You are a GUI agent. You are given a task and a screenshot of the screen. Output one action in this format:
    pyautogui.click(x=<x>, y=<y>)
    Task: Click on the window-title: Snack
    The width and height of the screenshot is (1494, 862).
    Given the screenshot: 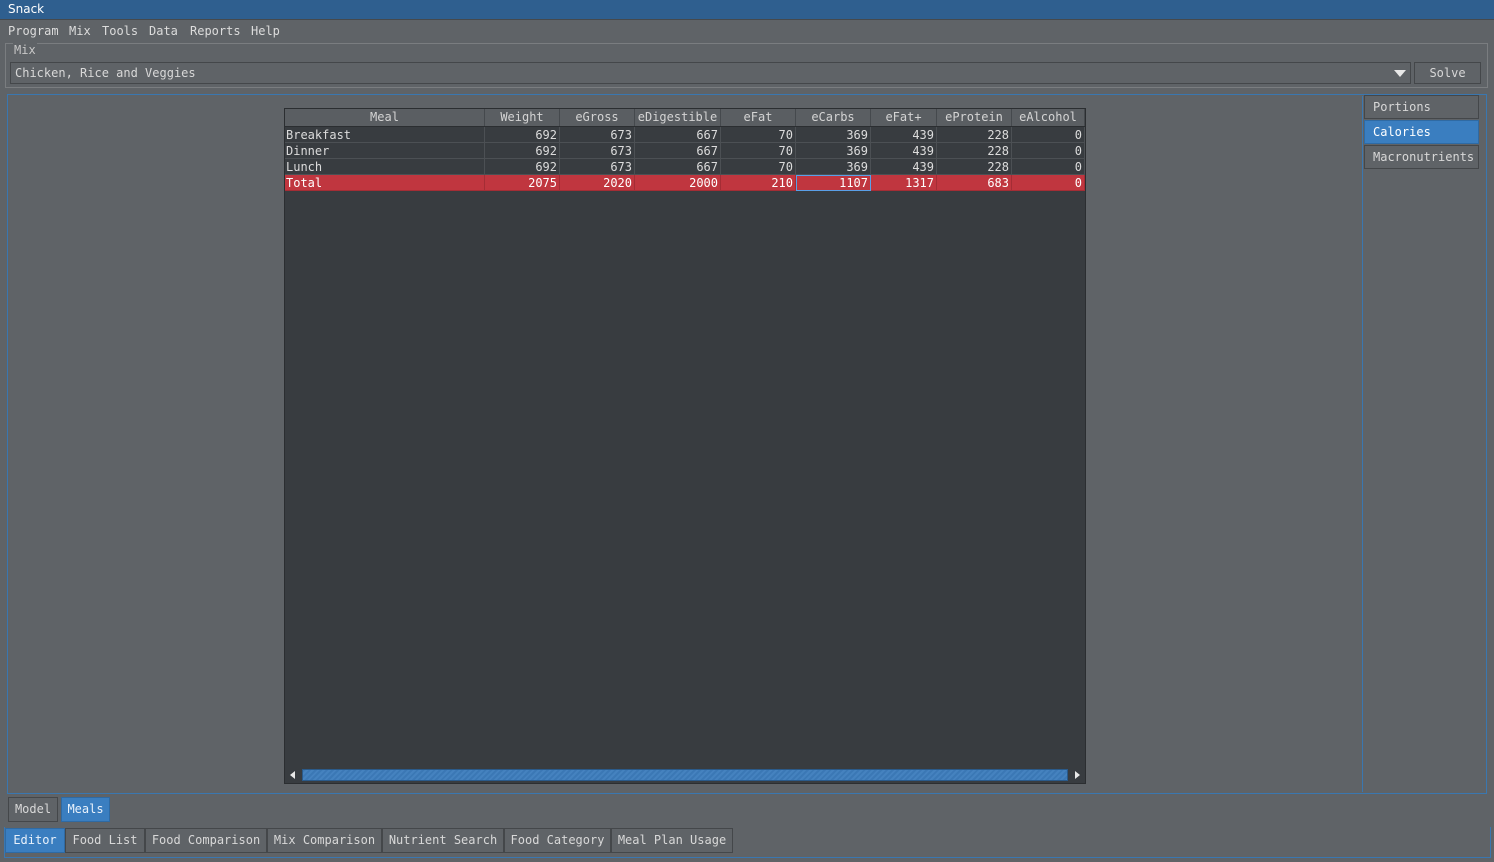 What is the action you would take?
    pyautogui.click(x=747, y=9)
    